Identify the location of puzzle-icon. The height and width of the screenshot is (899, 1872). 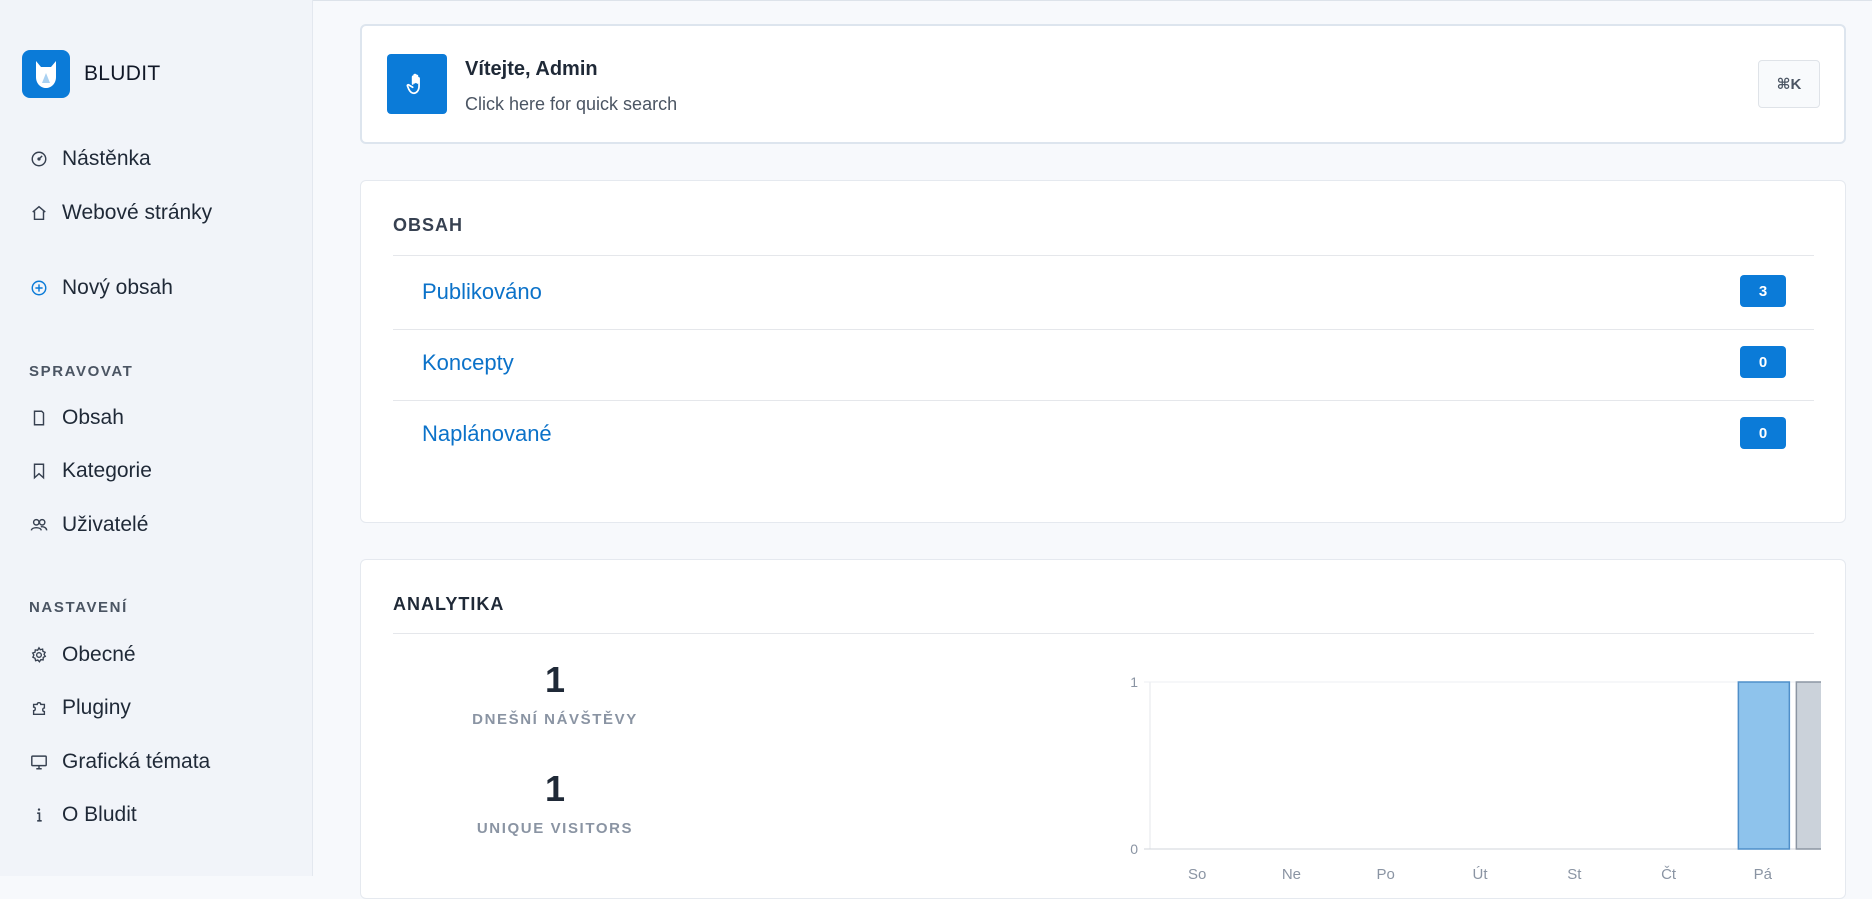
(39, 708).